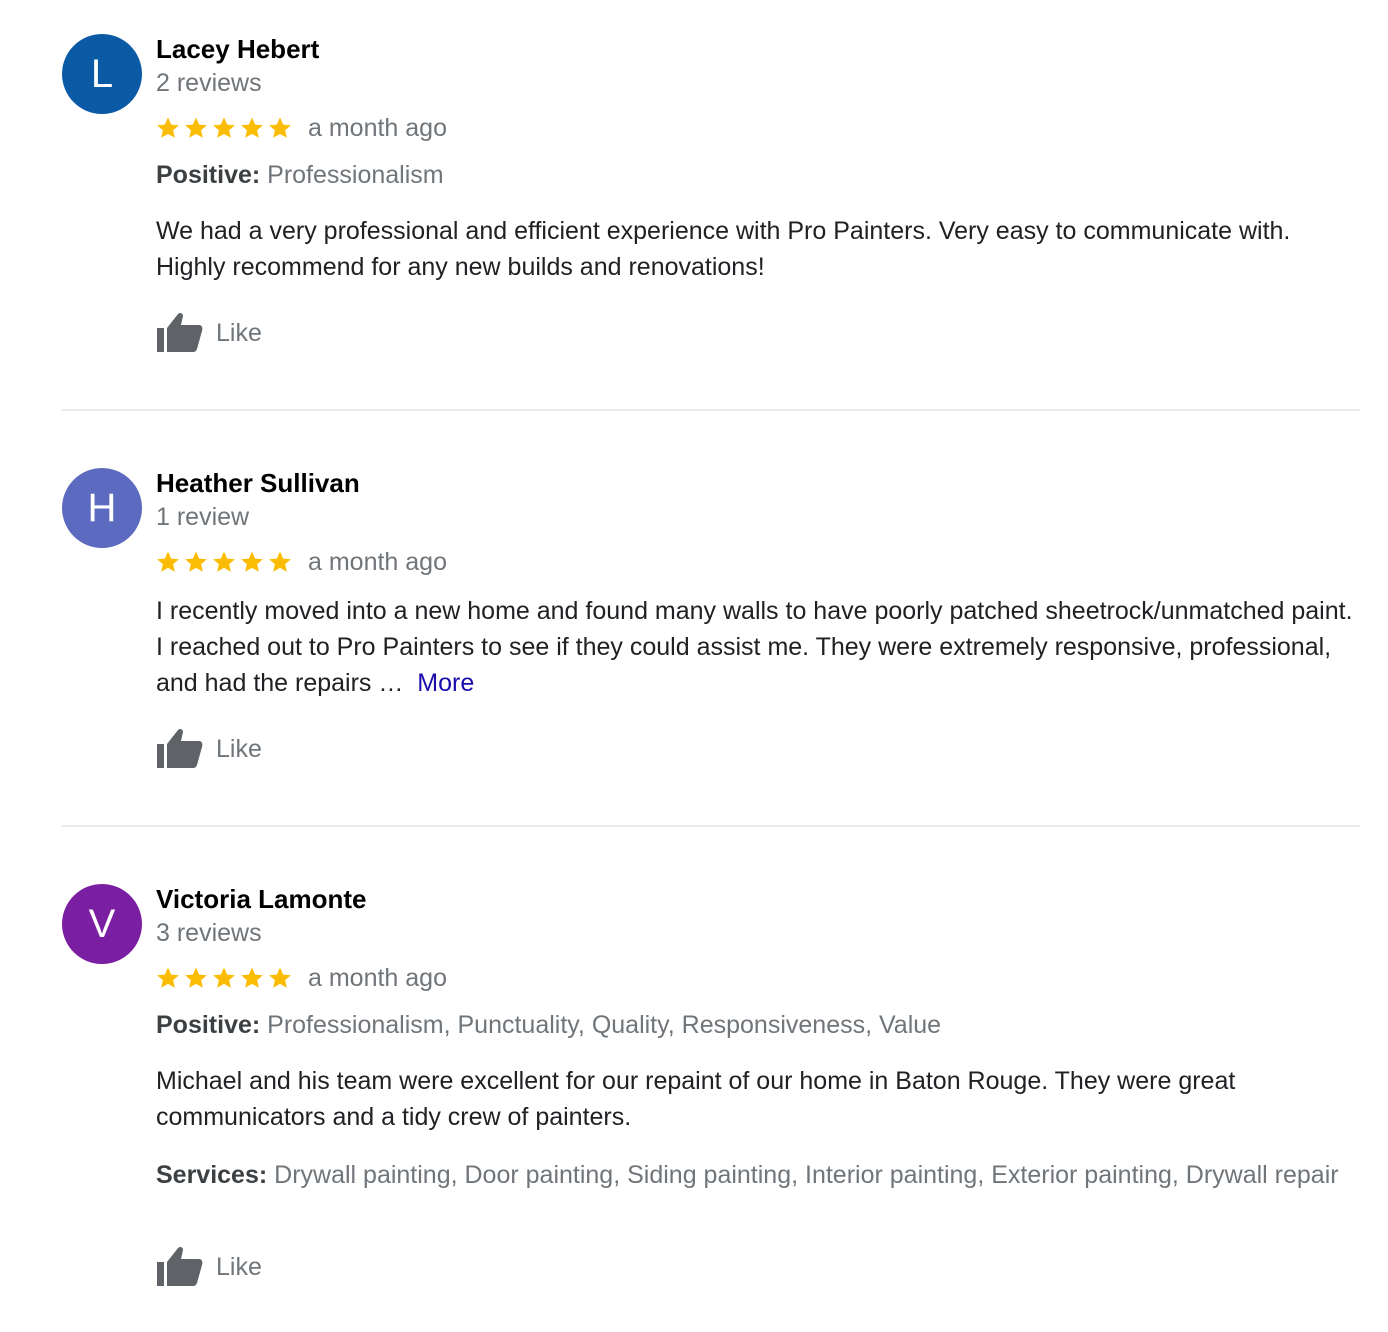 Image resolution: width=1388 pixels, height=1332 pixels. What do you see at coordinates (102, 924) in the screenshot?
I see `avatar: V` at bounding box center [102, 924].